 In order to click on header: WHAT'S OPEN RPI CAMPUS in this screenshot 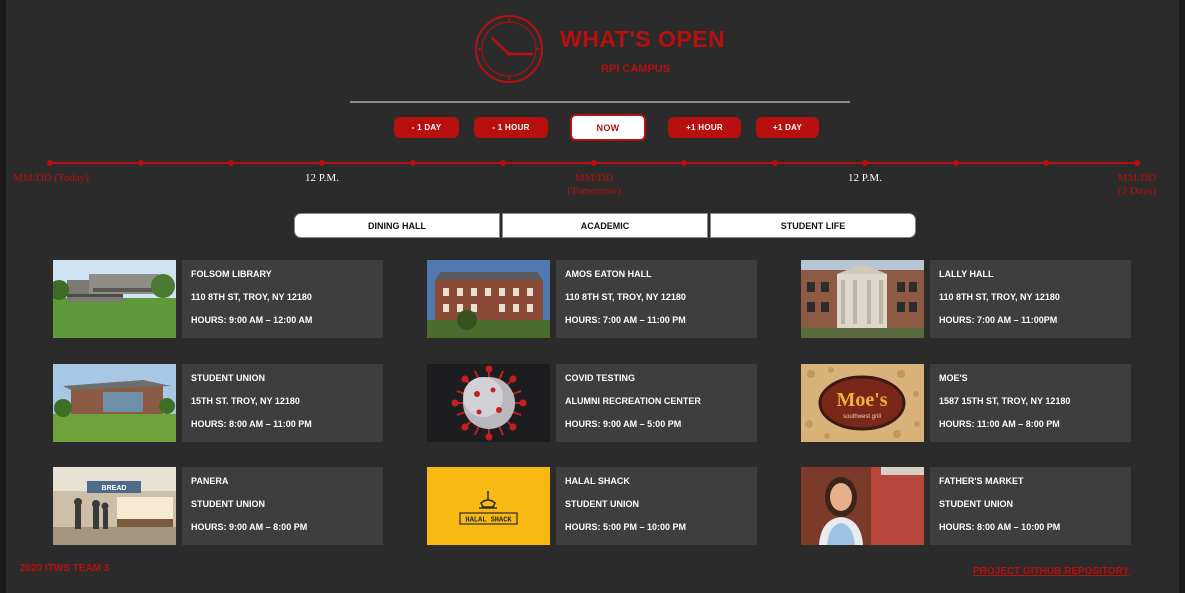, I will do `click(604, 50)`.